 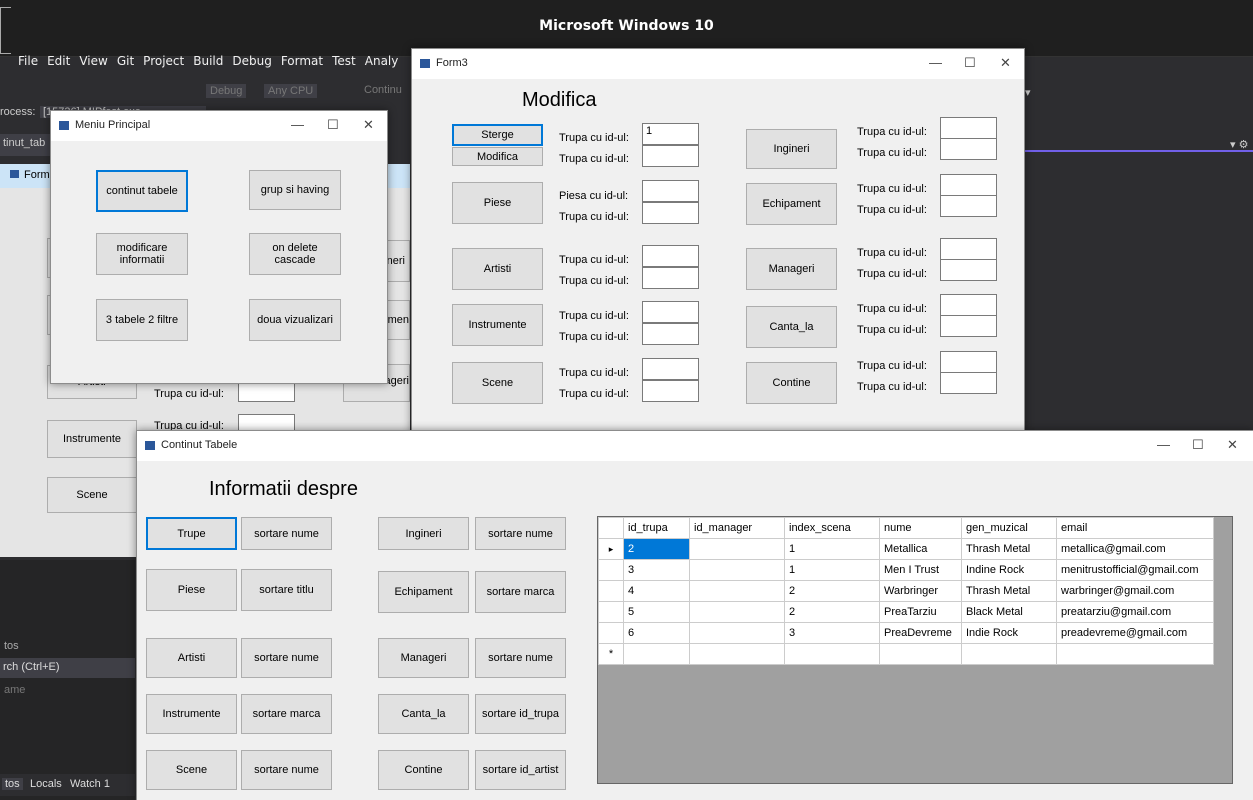 What do you see at coordinates (295, 254) in the screenshot?
I see `on-delete-cascade-button: on delete cascade` at bounding box center [295, 254].